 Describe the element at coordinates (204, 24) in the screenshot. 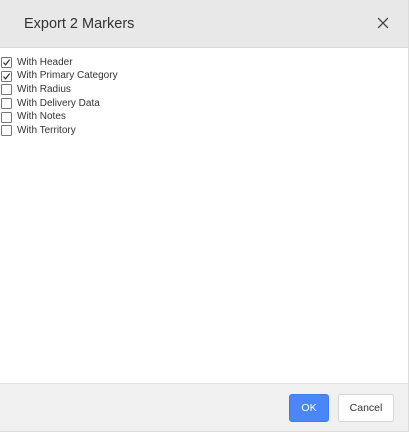

I see `dialog-header: Export 2 Markers` at that location.